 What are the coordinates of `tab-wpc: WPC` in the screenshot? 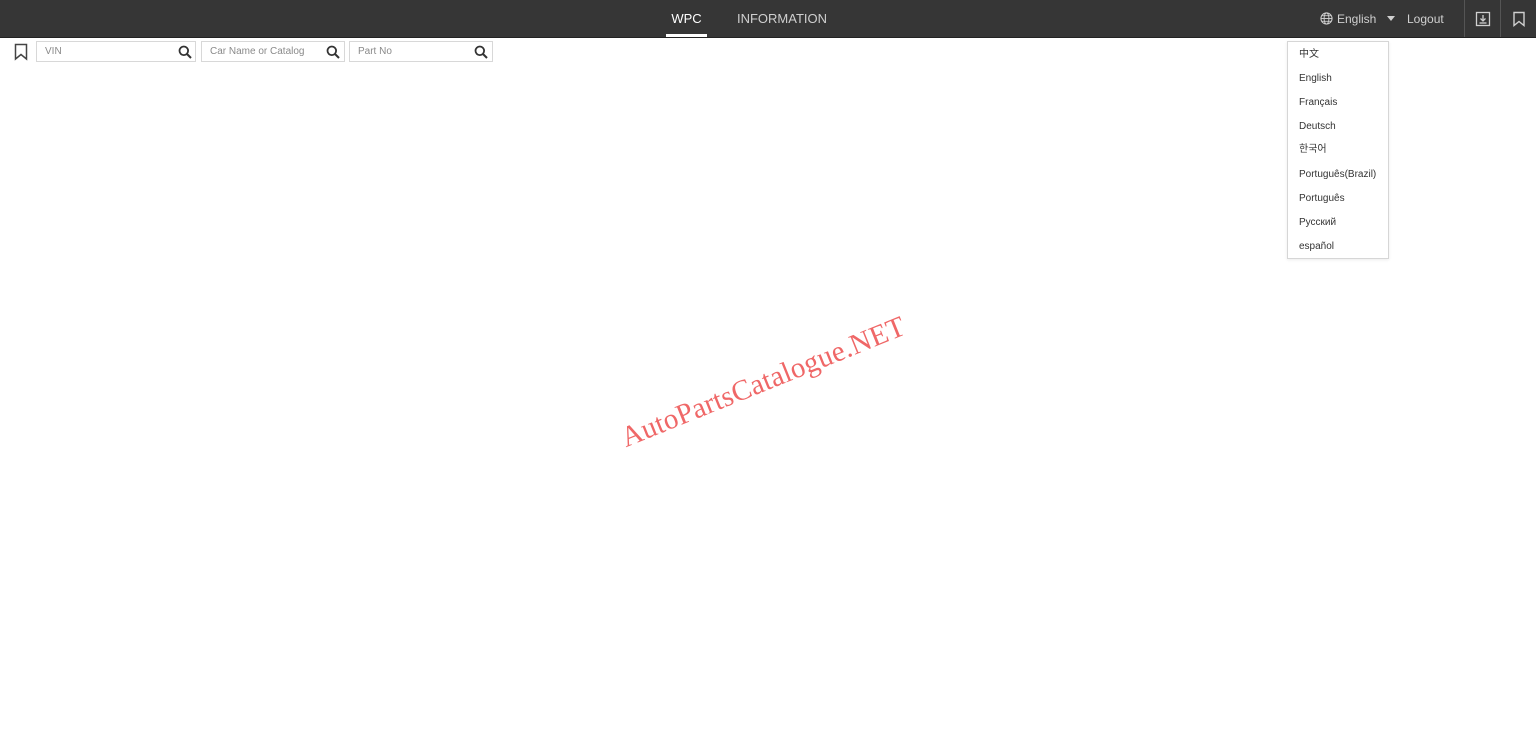 It's located at (686, 18).